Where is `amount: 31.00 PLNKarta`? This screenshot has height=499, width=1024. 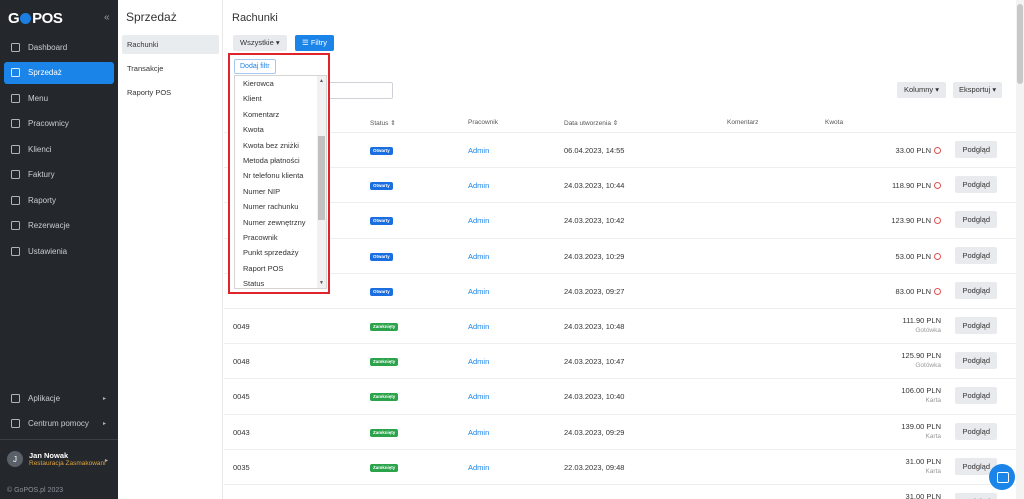
amount: 31.00 PLNKarta is located at coordinates (923, 495).